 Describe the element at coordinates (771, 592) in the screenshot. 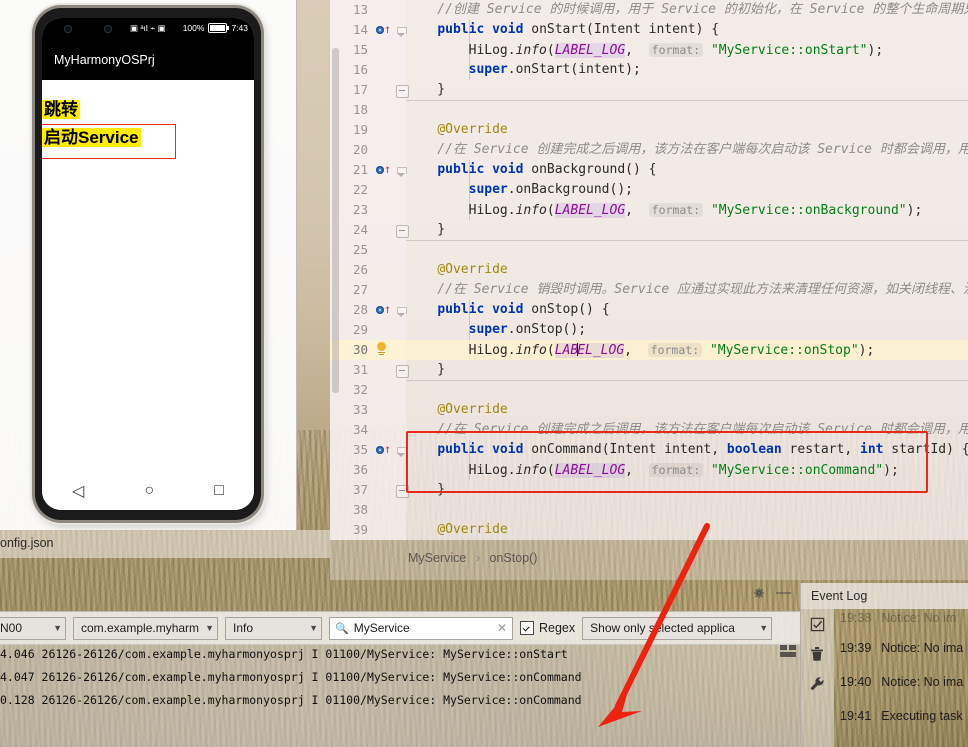

I see `logcat-window-buttons: —` at that location.